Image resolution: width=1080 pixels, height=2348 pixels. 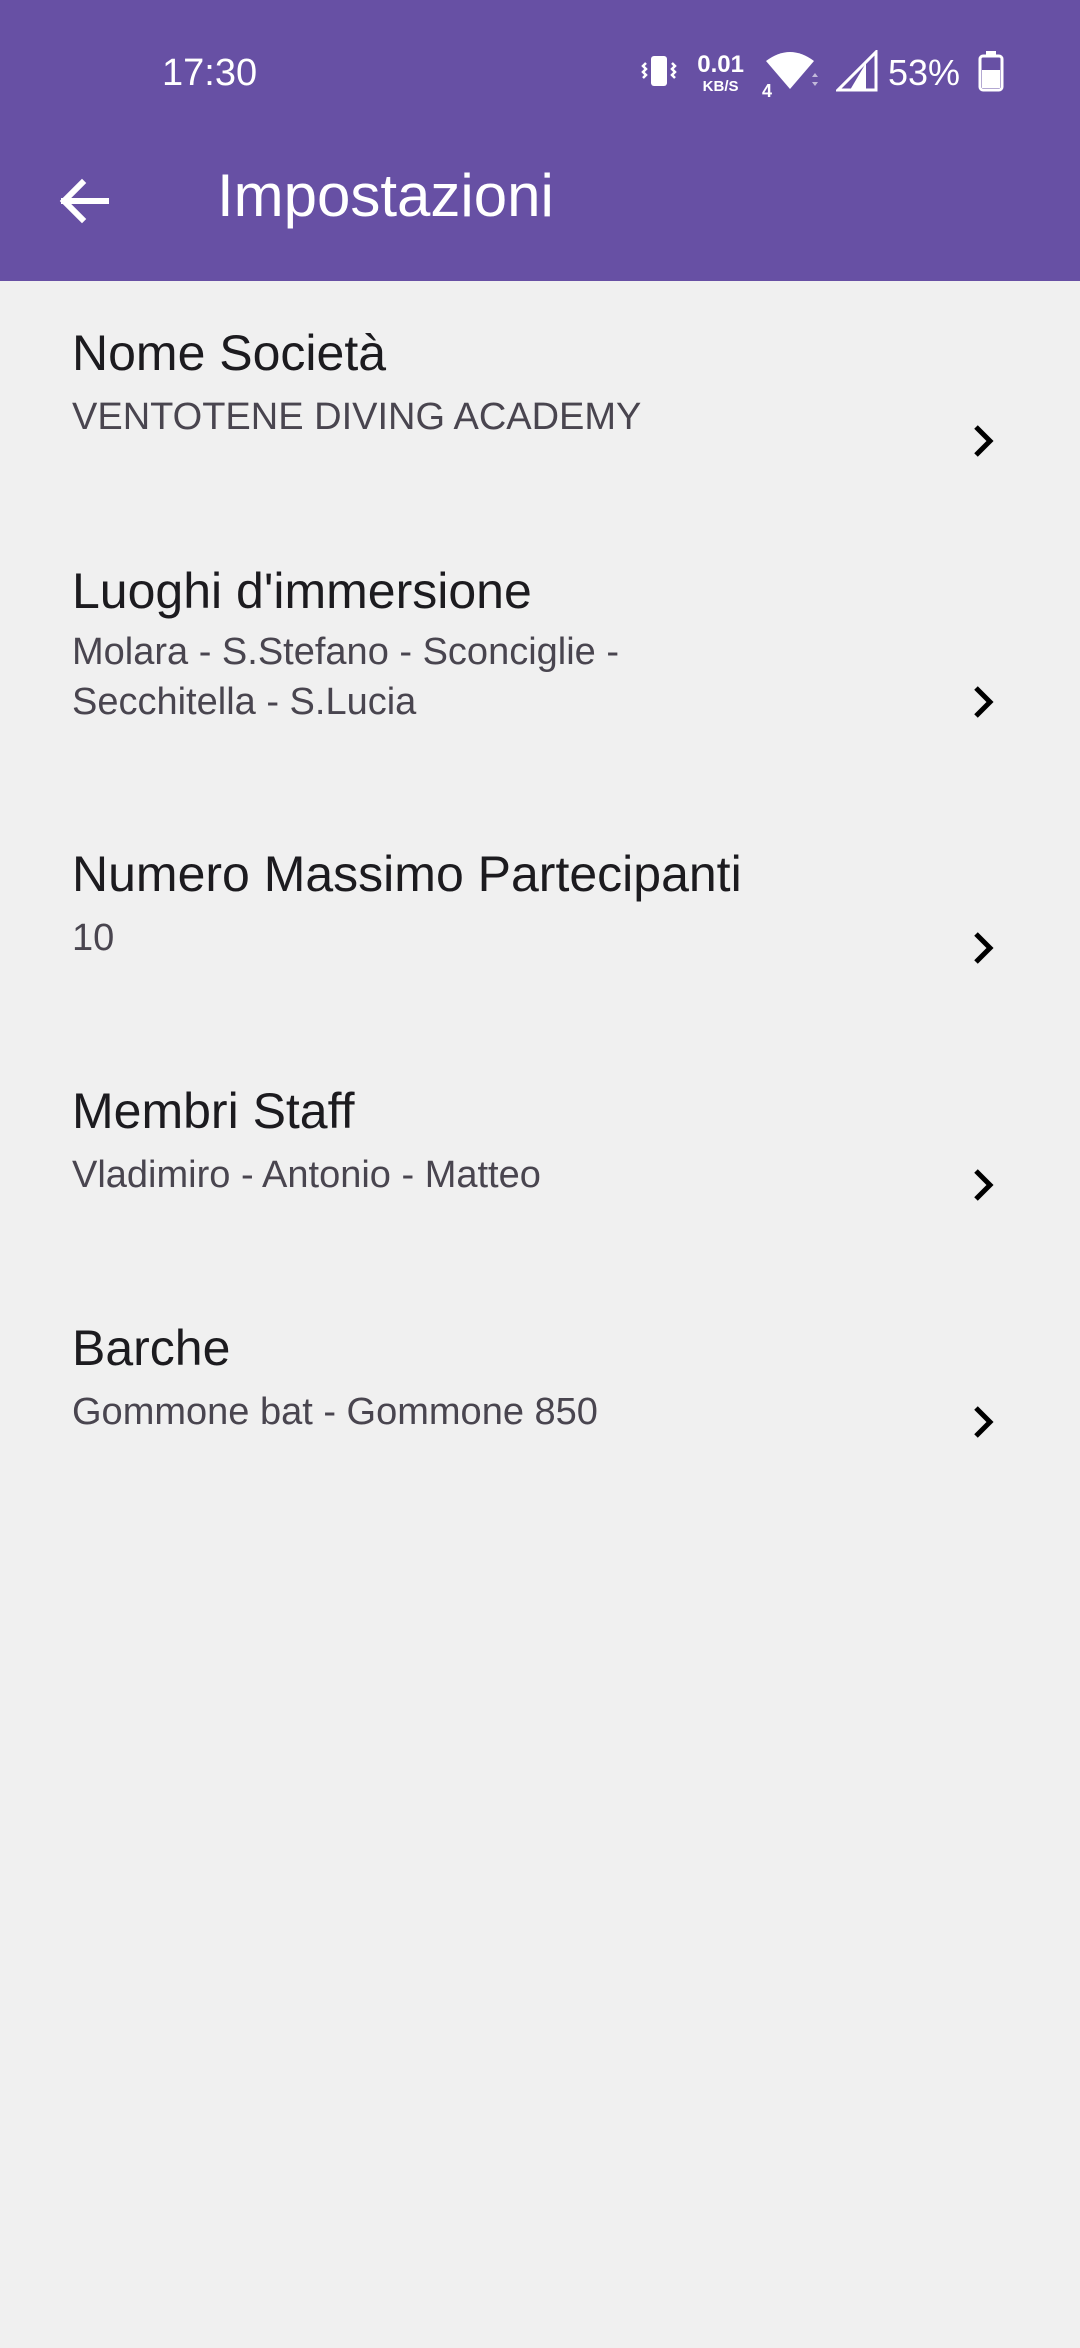 I want to click on cellular-signal-icon, so click(x=856, y=72).